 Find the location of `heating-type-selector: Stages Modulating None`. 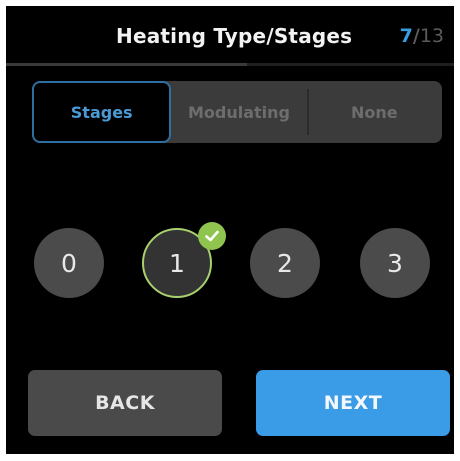

heating-type-selector: Stages Modulating None is located at coordinates (237, 112).